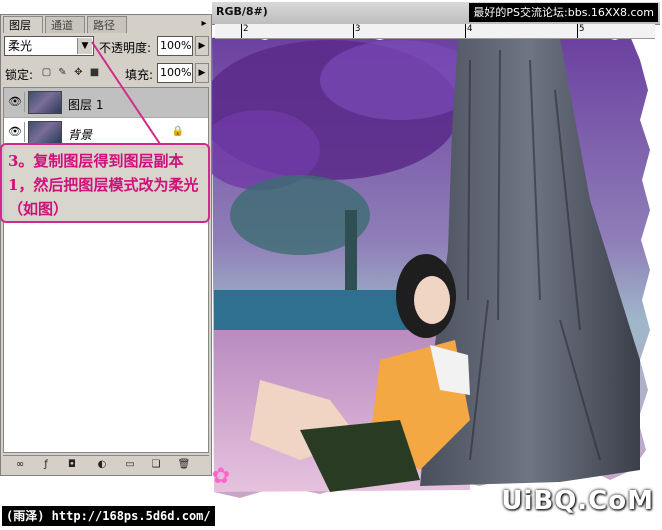  What do you see at coordinates (156, 464) in the screenshot?
I see `new-layer-icon: ❏` at bounding box center [156, 464].